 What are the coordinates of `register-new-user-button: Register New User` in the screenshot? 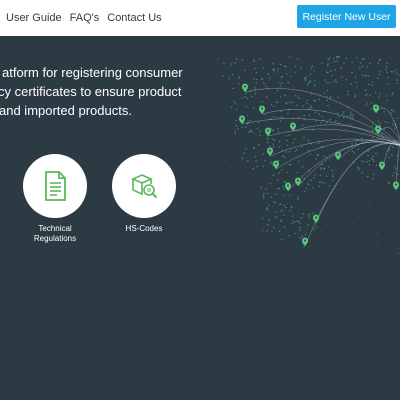 It's located at (346, 16).